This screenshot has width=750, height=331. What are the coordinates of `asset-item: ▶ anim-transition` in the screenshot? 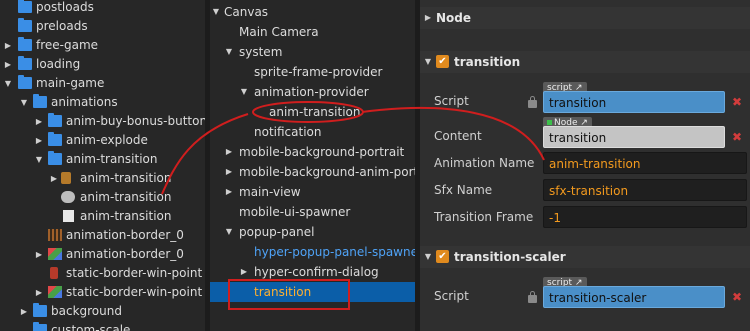 It's located at (102, 178).